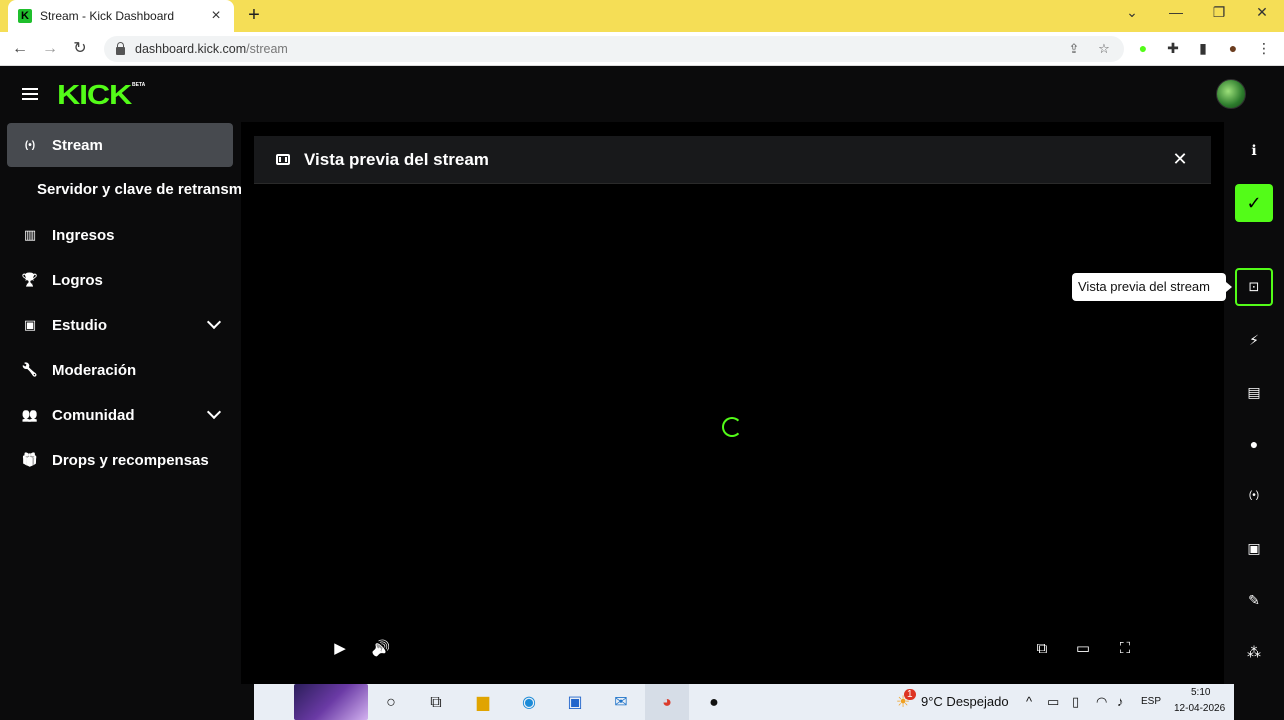 The image size is (1284, 720). I want to click on sidebar-item-drops: 🎁 Drops y recompensas, so click(120, 460).